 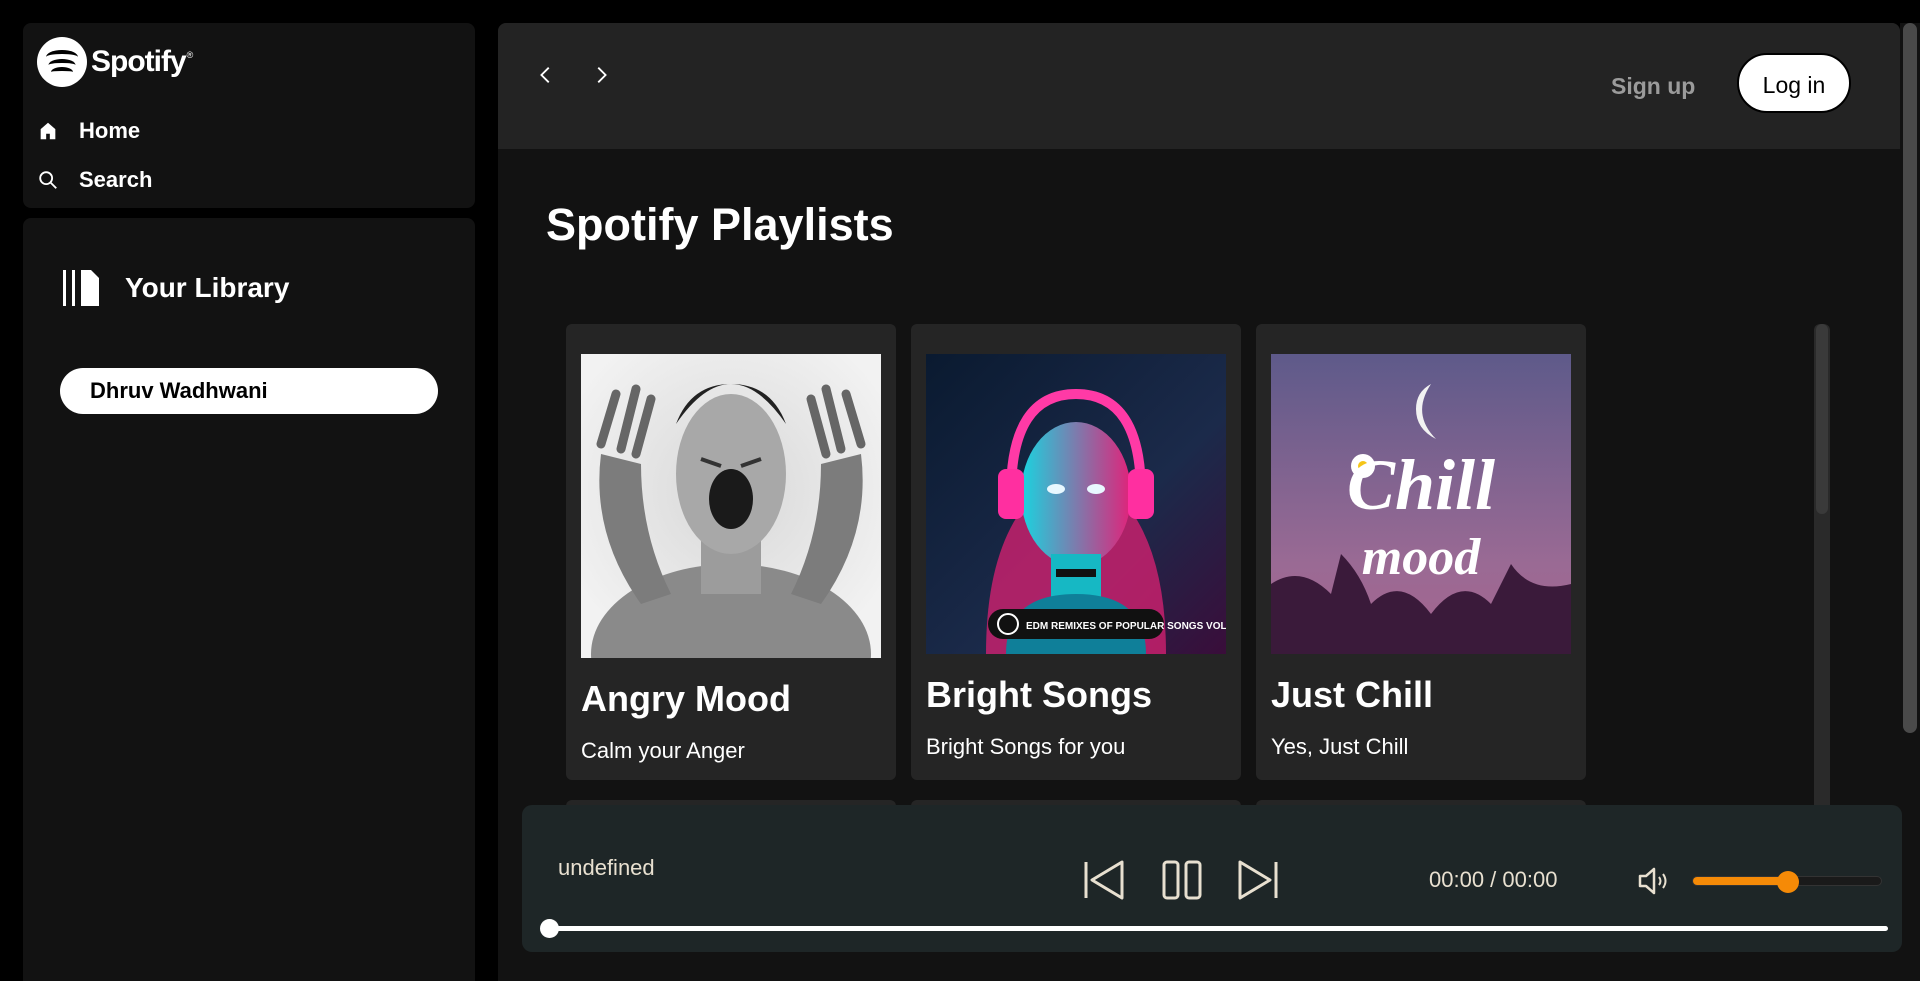 I want to click on spotify-logo: Spotify ®, so click(x=115, y=62).